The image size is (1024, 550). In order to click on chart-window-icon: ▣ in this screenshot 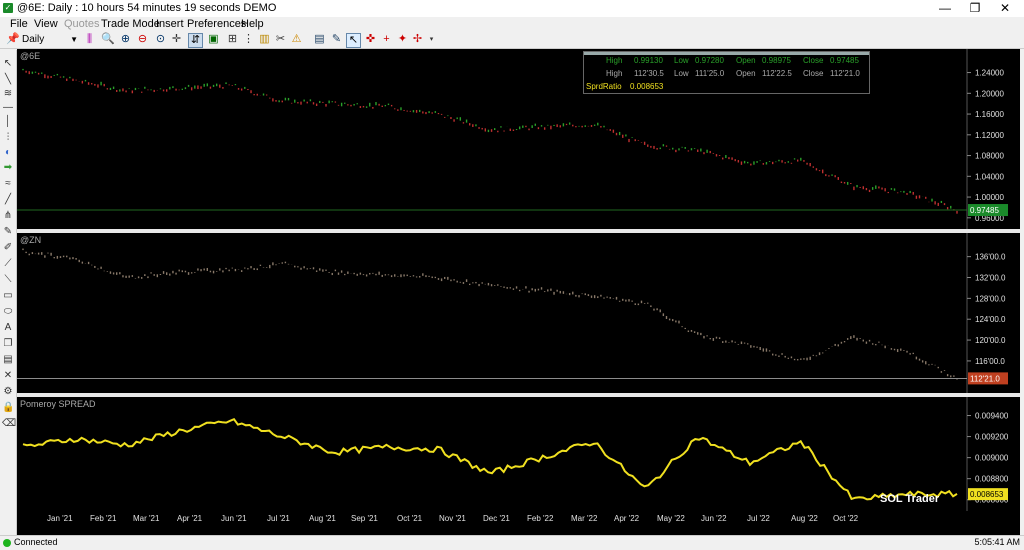, I will do `click(213, 39)`.